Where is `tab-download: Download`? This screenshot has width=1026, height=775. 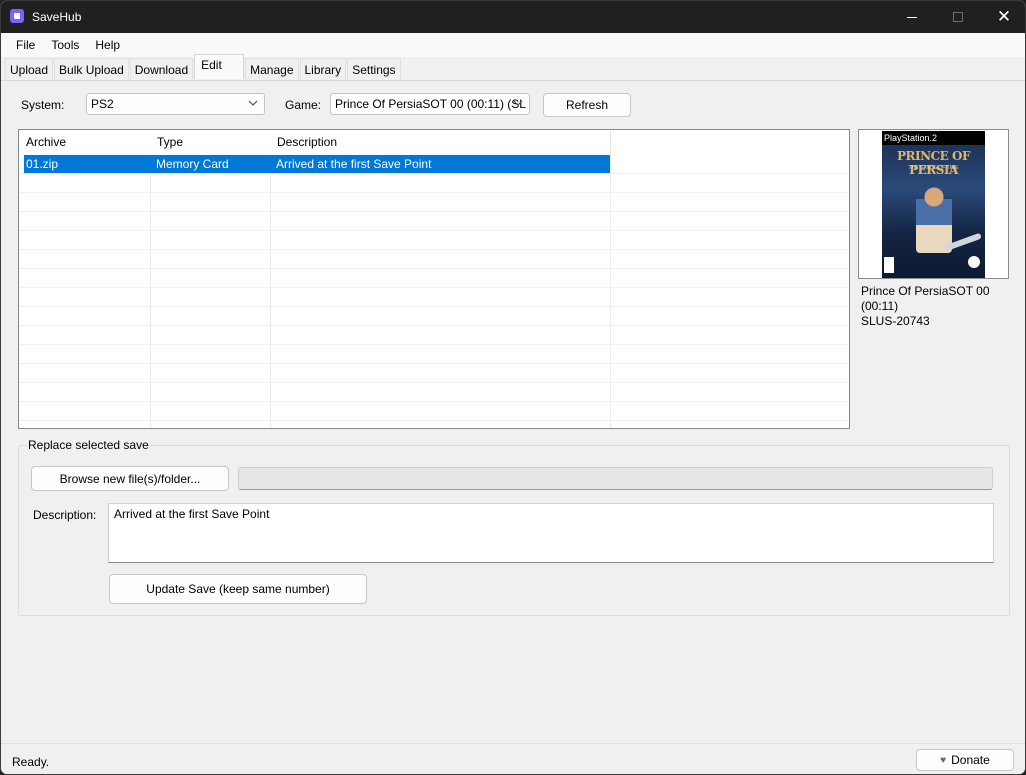 tab-download: Download is located at coordinates (161, 69).